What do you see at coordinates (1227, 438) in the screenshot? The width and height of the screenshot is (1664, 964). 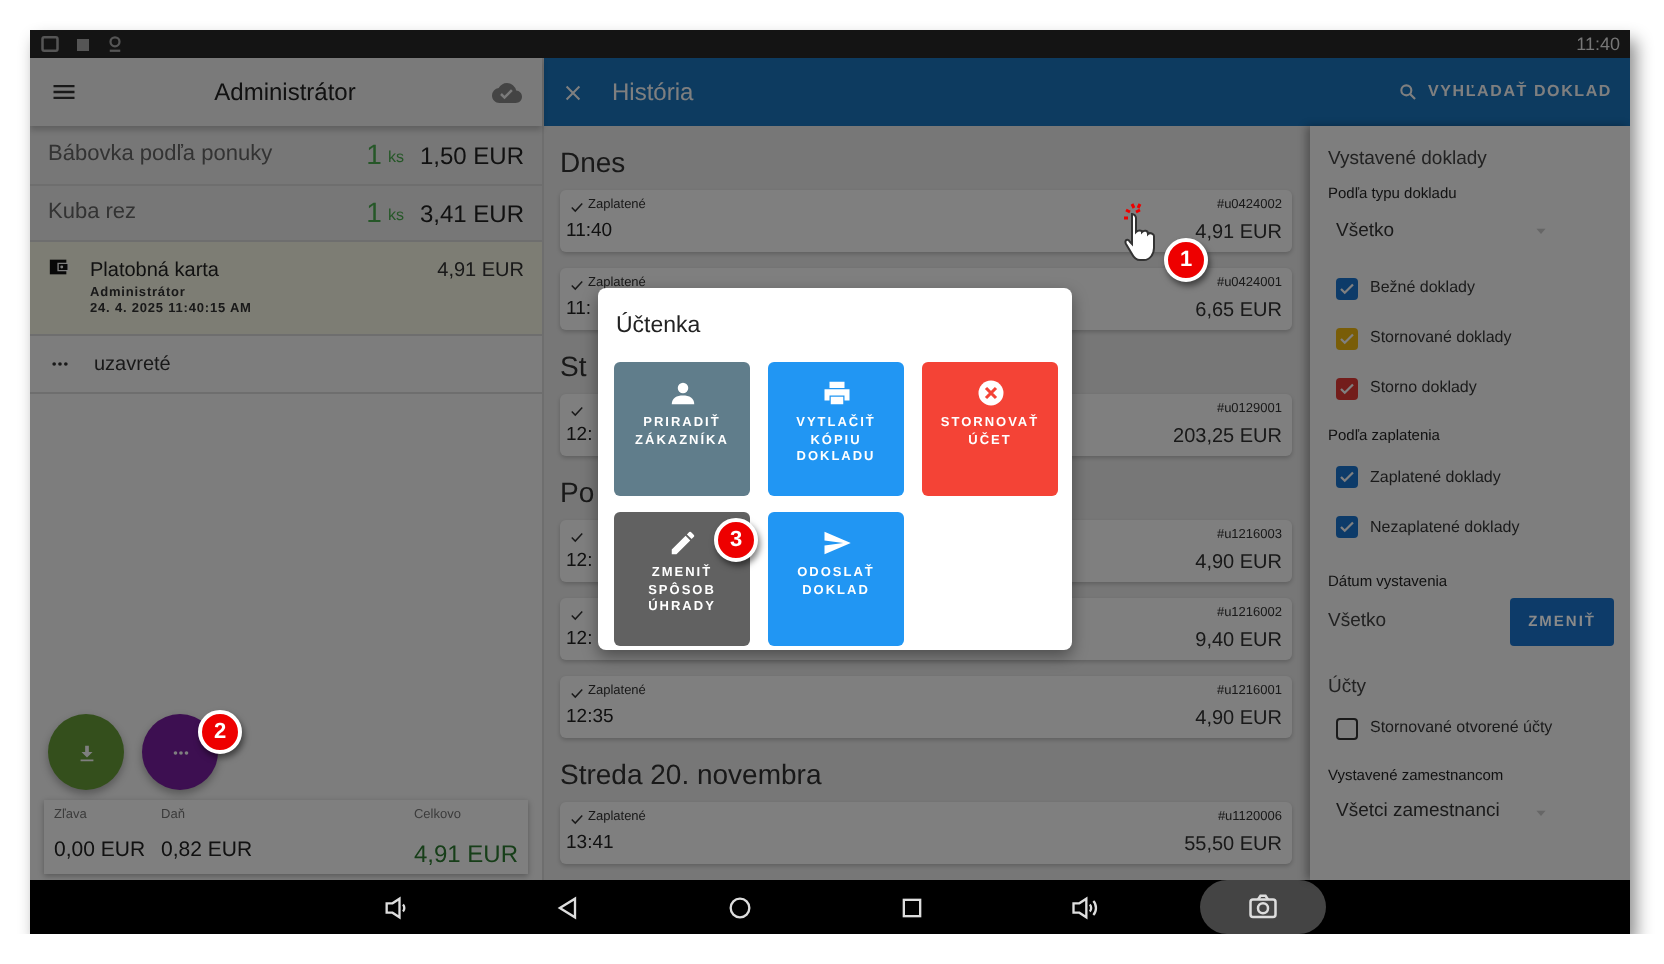 I see `receipt-amount: 203,25 EUR` at bounding box center [1227, 438].